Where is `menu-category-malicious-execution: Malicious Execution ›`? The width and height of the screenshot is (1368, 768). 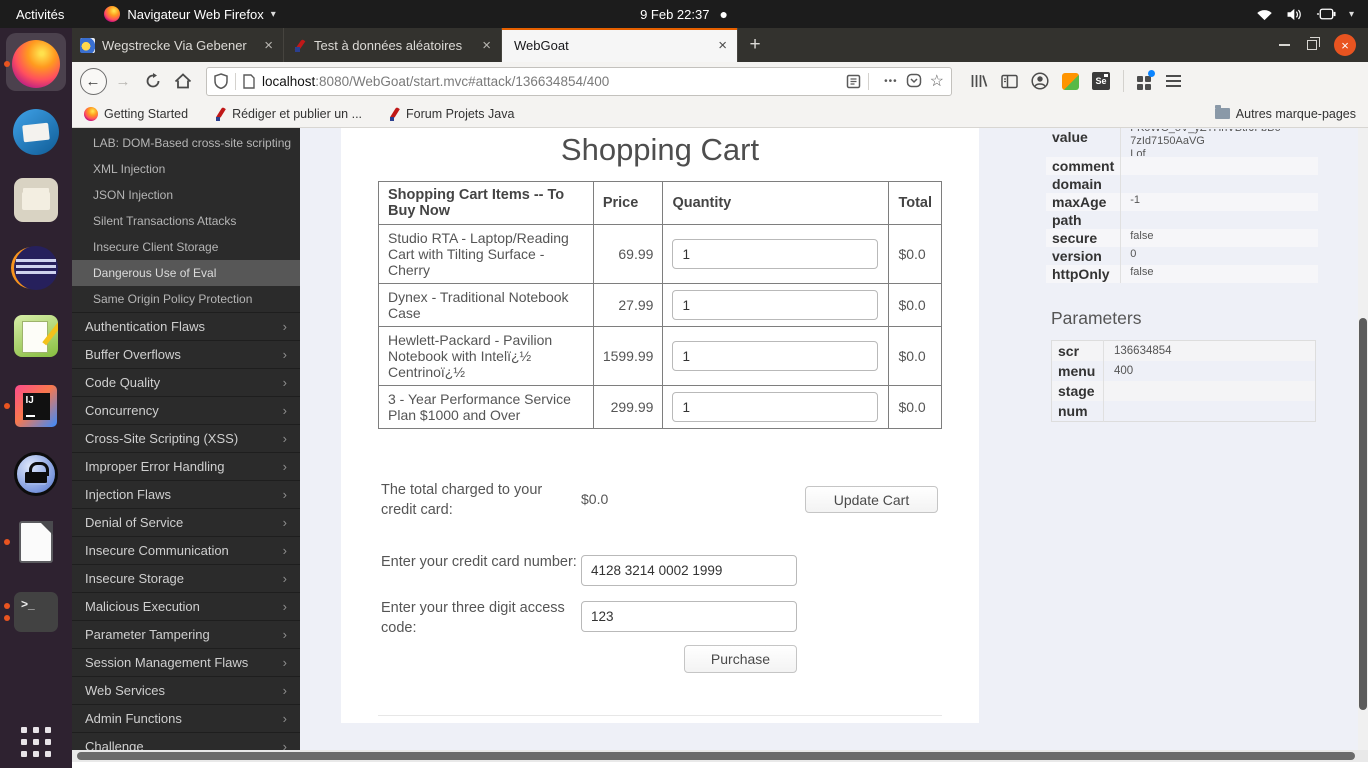
menu-category-malicious-execution: Malicious Execution › is located at coordinates (186, 606).